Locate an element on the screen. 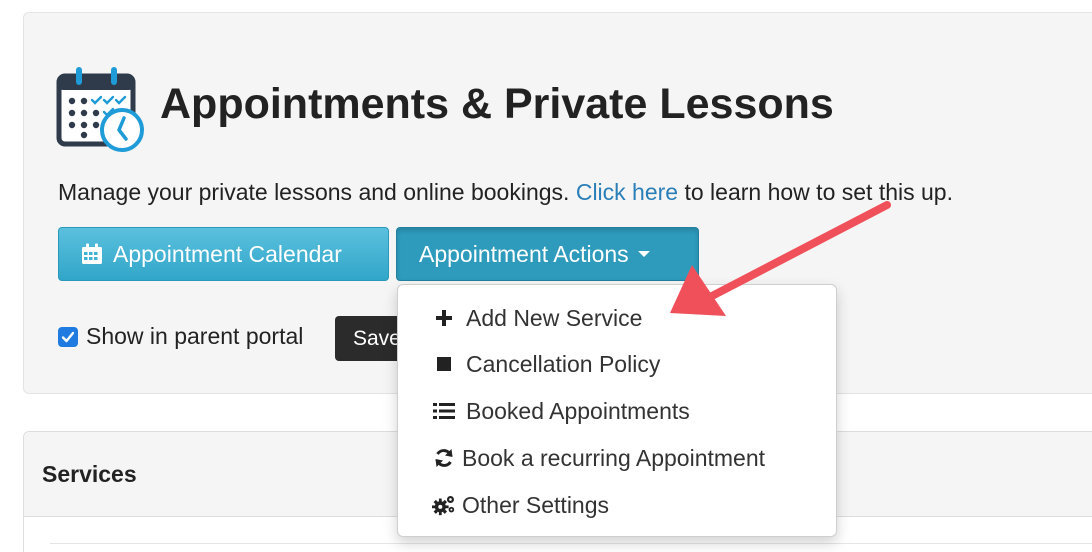 The image size is (1092, 552). menu-item-booked-appointments: Booked Appointments is located at coordinates (561, 411).